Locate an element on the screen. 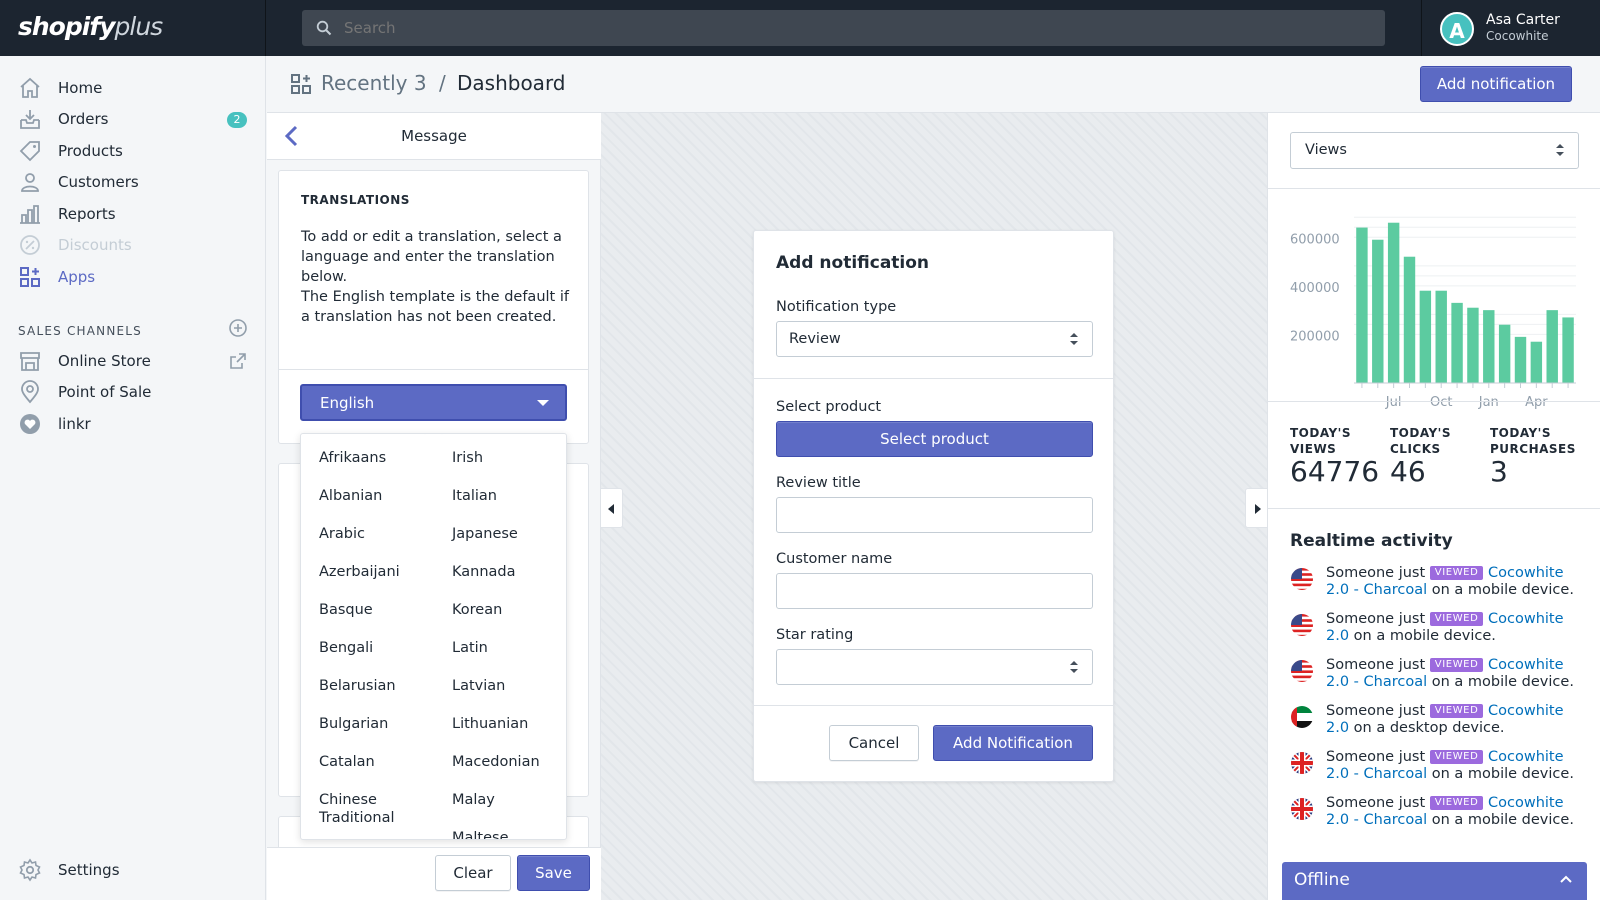 This screenshot has width=1600, height=900. clear-button: Clear is located at coordinates (473, 873).